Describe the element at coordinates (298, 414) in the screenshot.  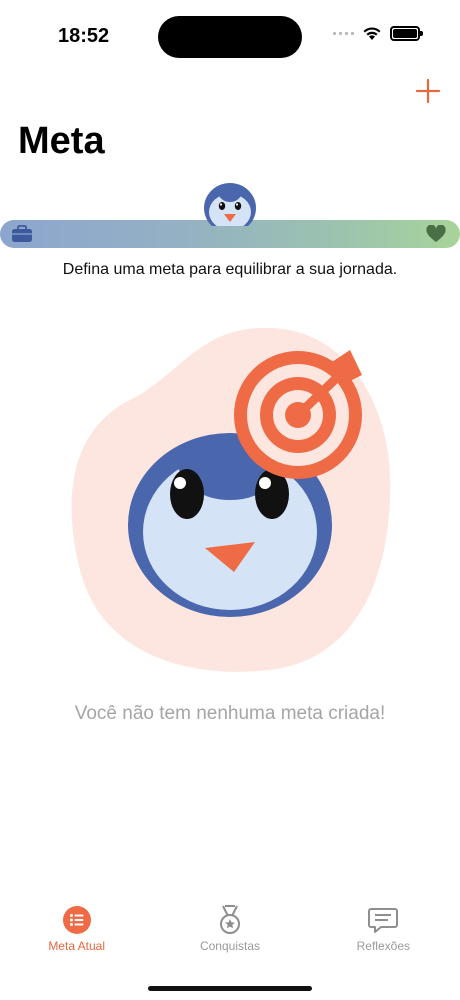
I see `target-icon` at that location.